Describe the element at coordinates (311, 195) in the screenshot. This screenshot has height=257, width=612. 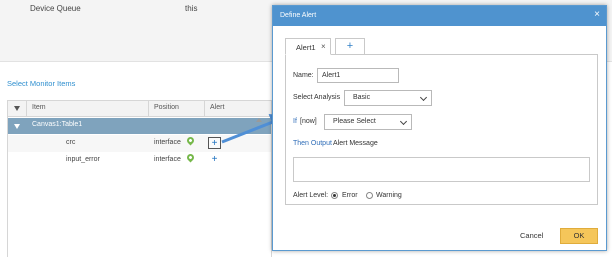
I see `alert-level-label: Alert Level:` at that location.